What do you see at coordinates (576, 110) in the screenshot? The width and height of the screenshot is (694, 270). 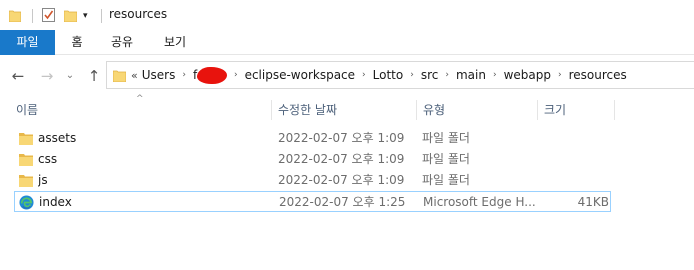 I see `column-header-size: 크기` at bounding box center [576, 110].